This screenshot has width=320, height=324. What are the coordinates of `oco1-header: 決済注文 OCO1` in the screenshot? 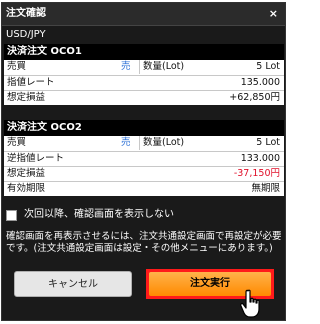 It's located at (144, 52).